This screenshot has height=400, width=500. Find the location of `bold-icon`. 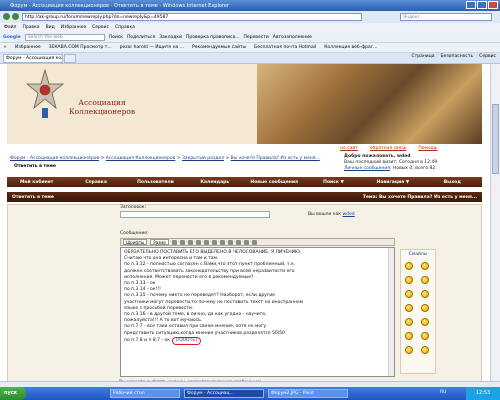

bold-icon is located at coordinates (182, 242).